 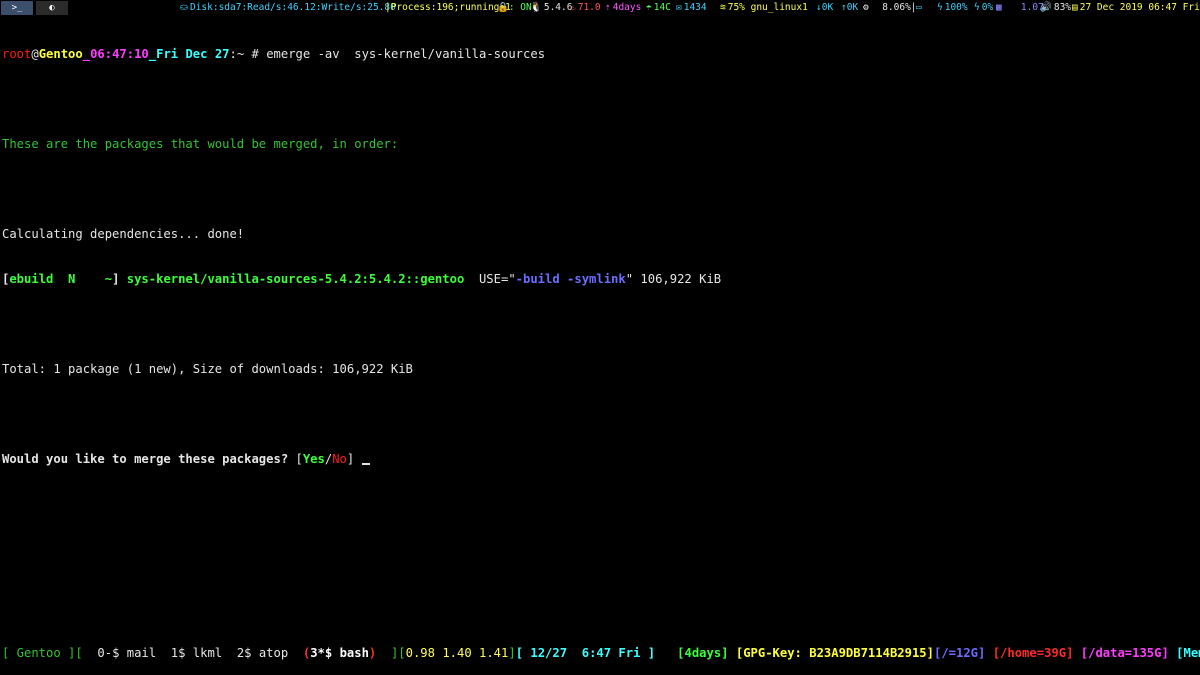 I want to click on clock-widget: ▤ 27 Dec 2019 06:47 Fri, so click(x=1136, y=8).